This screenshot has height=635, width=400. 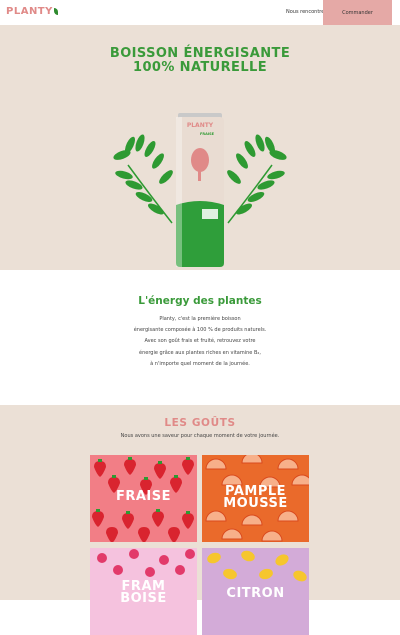 I want to click on flavor-card-citron-label: CITRON, so click(x=255, y=593).